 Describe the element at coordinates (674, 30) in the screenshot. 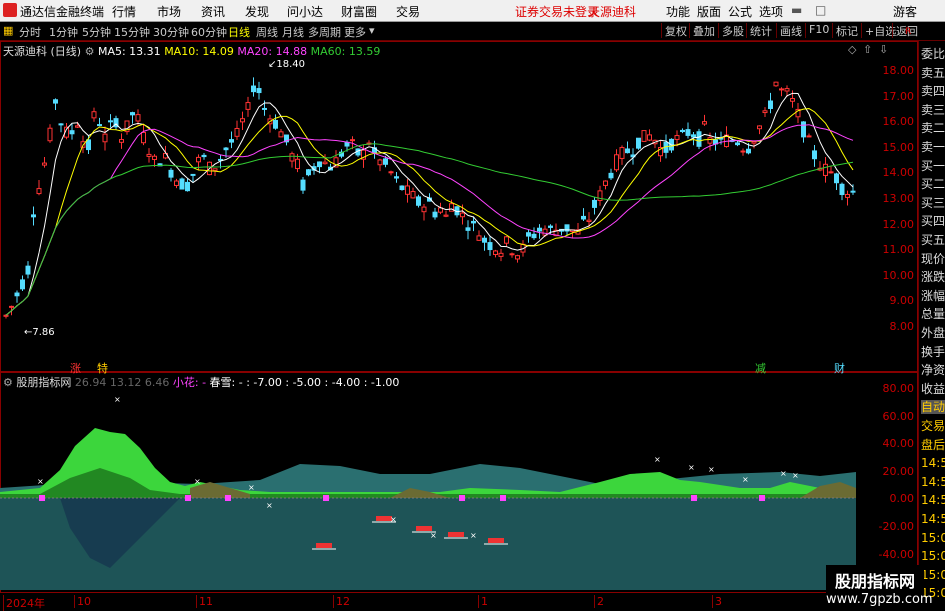

I see `adjust-button: 复权` at that location.